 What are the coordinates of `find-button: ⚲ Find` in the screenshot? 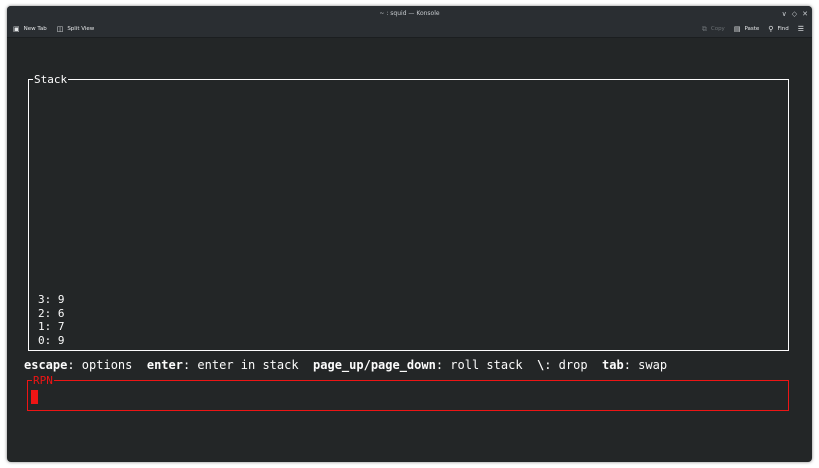 It's located at (778, 28).